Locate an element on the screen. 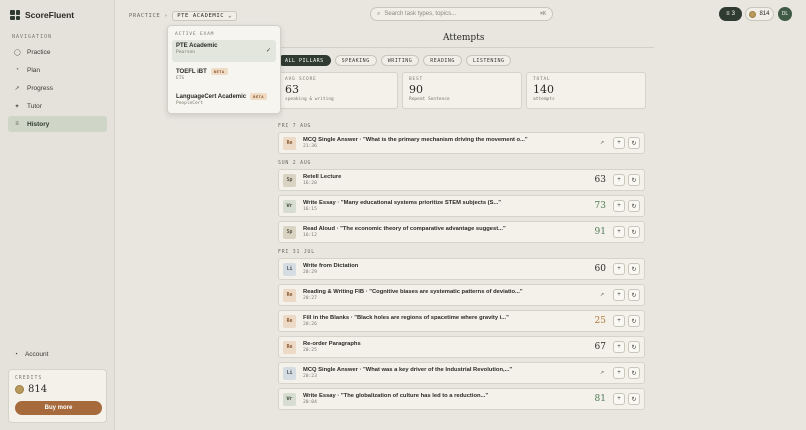 This screenshot has height=430, width=806. divider is located at coordinates (466, 47).